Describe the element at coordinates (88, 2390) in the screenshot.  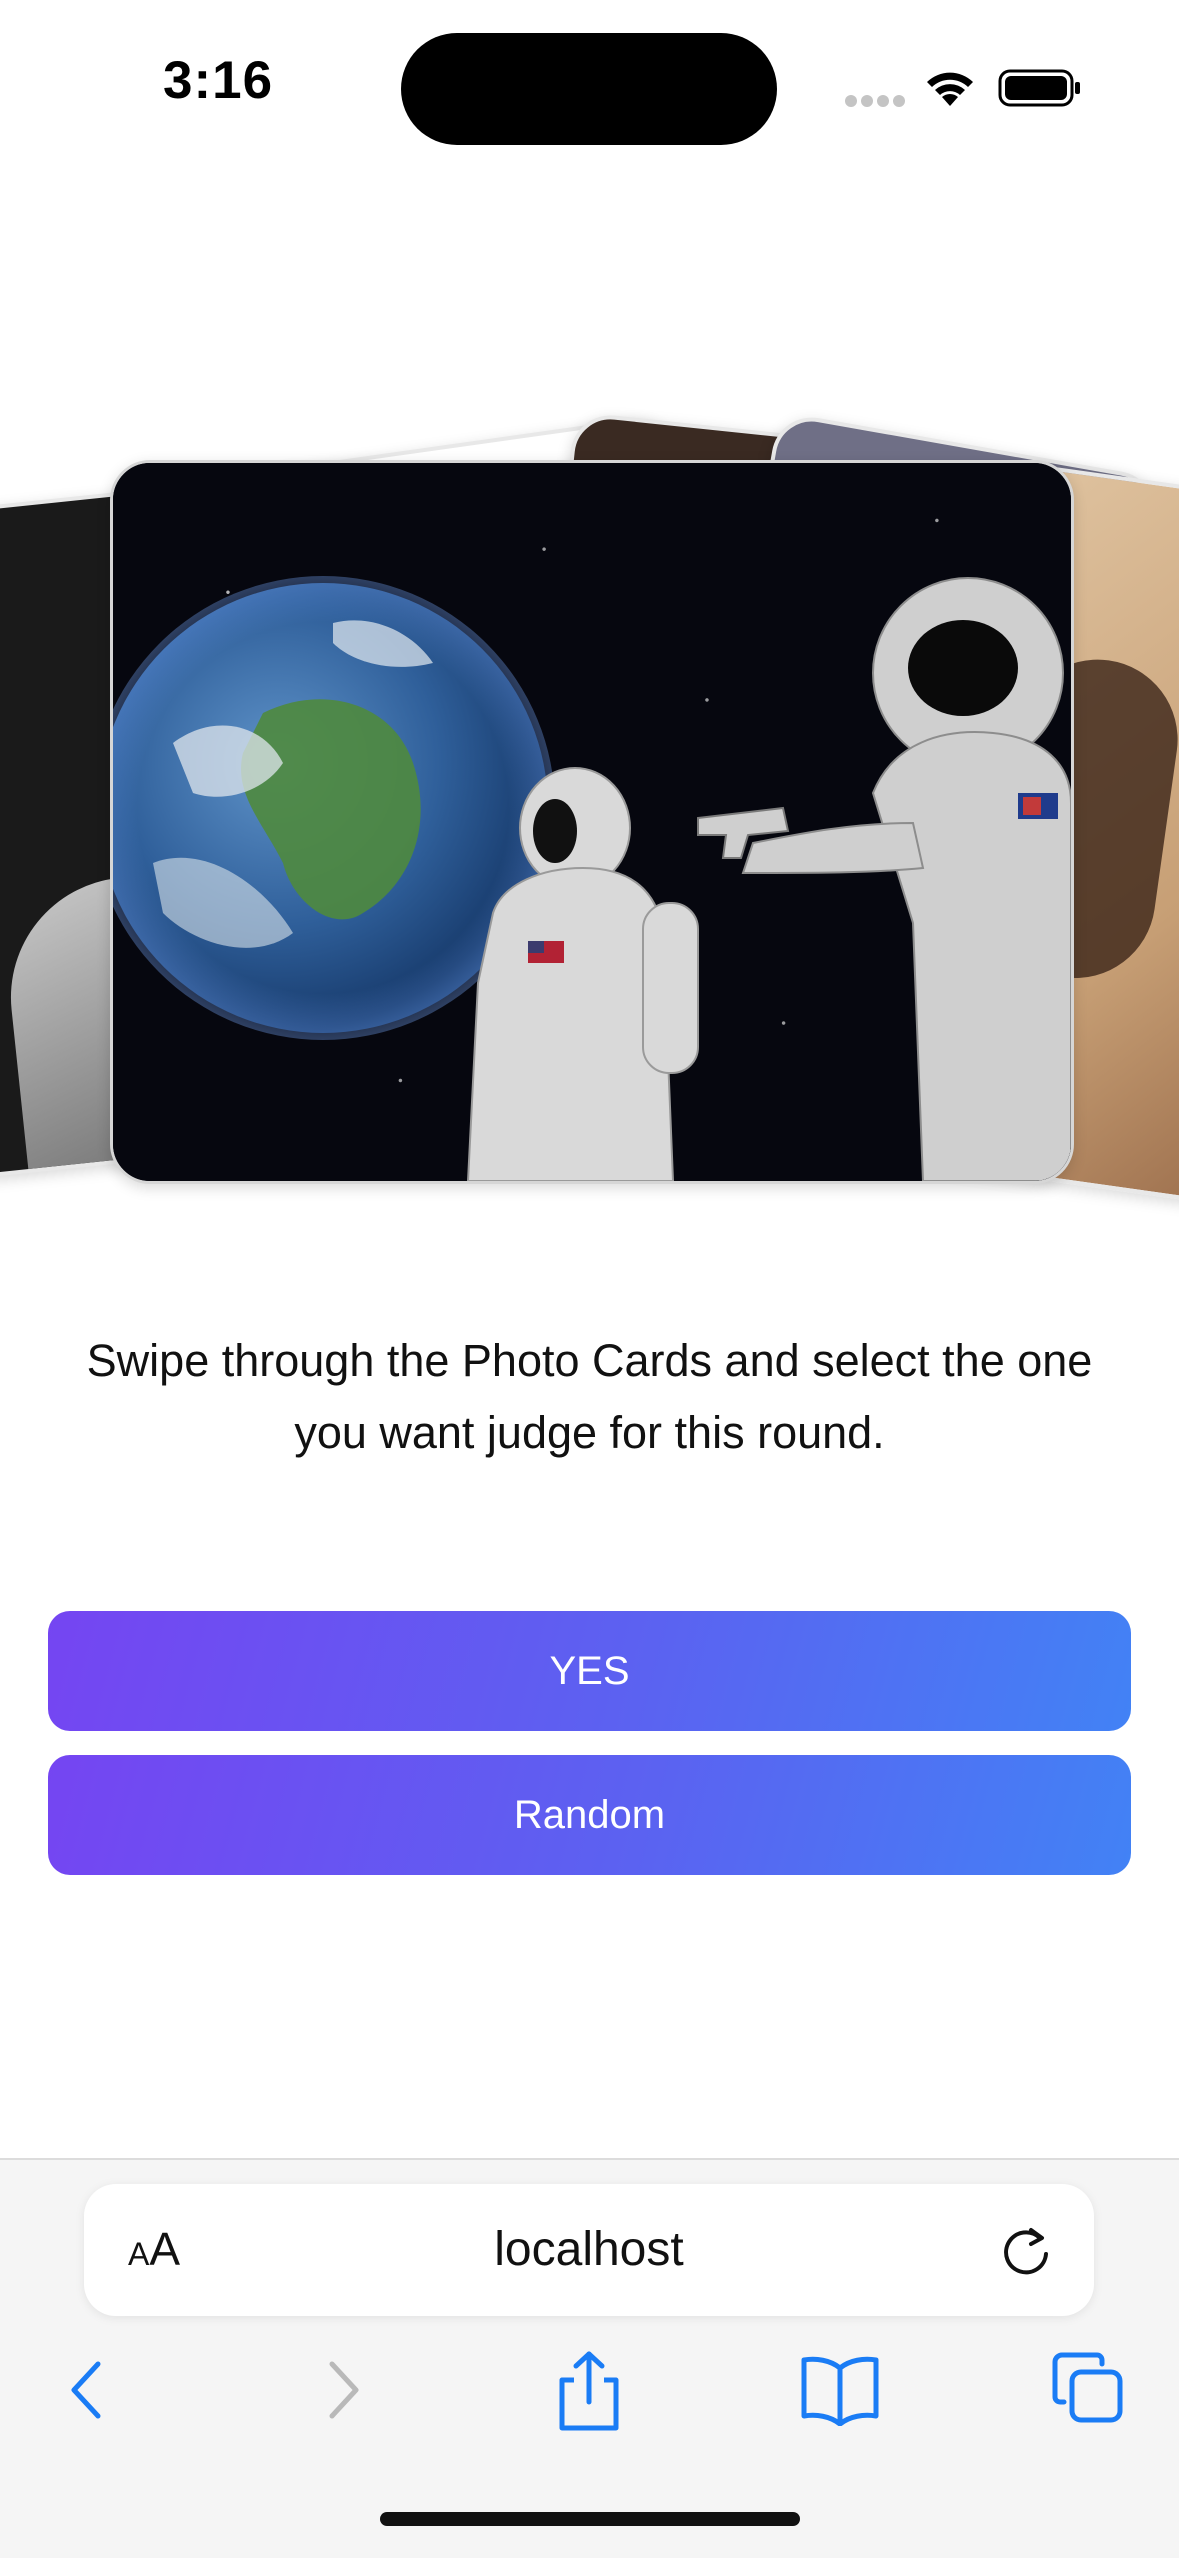
I see `back-icon` at that location.